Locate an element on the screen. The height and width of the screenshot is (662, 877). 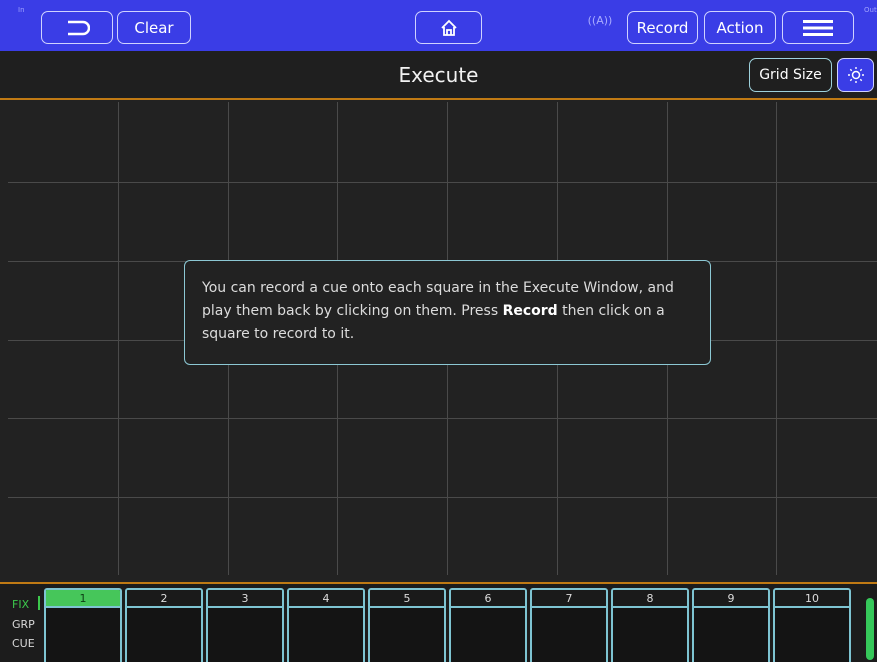
menu-button is located at coordinates (818, 27).